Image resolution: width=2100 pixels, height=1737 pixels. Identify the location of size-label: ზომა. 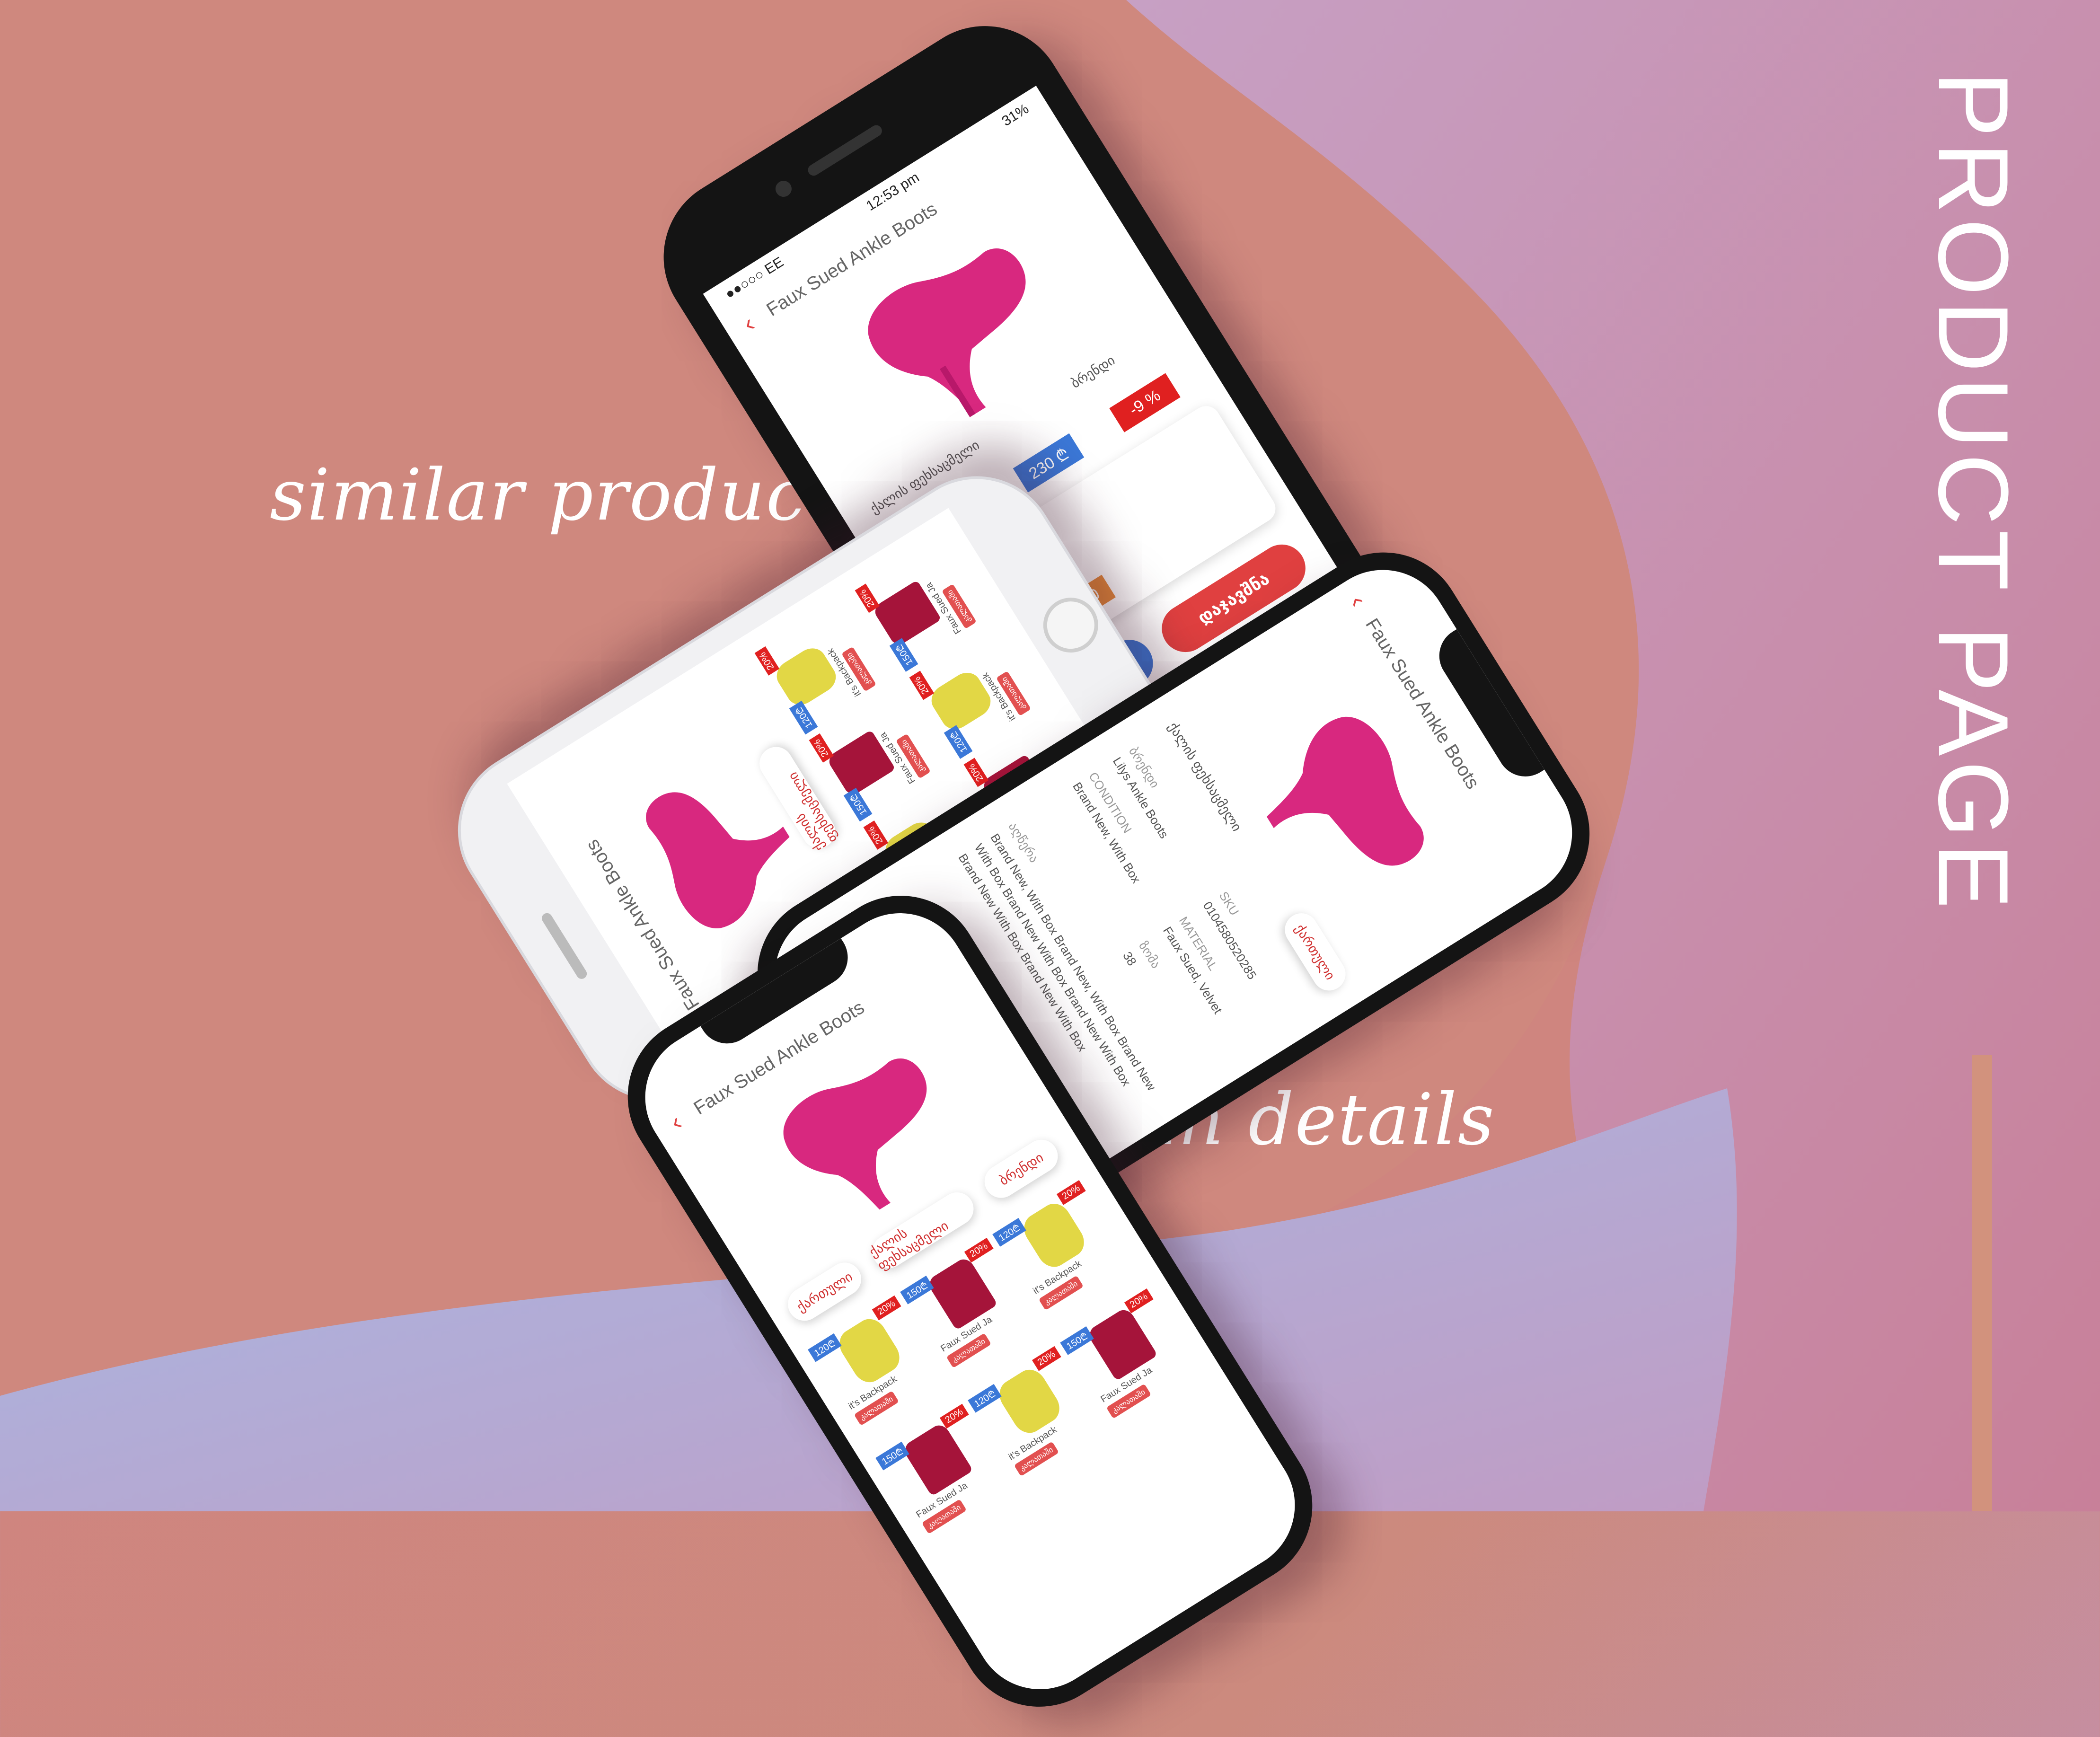
(1150, 955).